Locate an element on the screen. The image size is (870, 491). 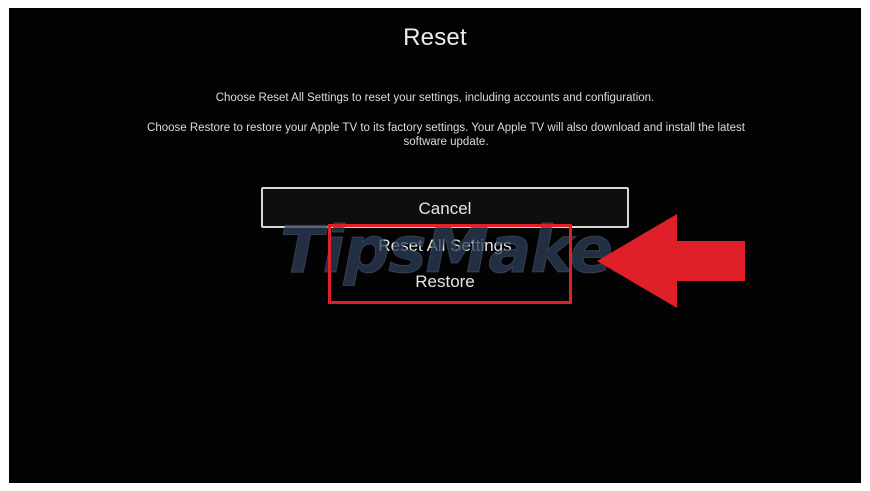
arrow-shape is located at coordinates (671, 261).